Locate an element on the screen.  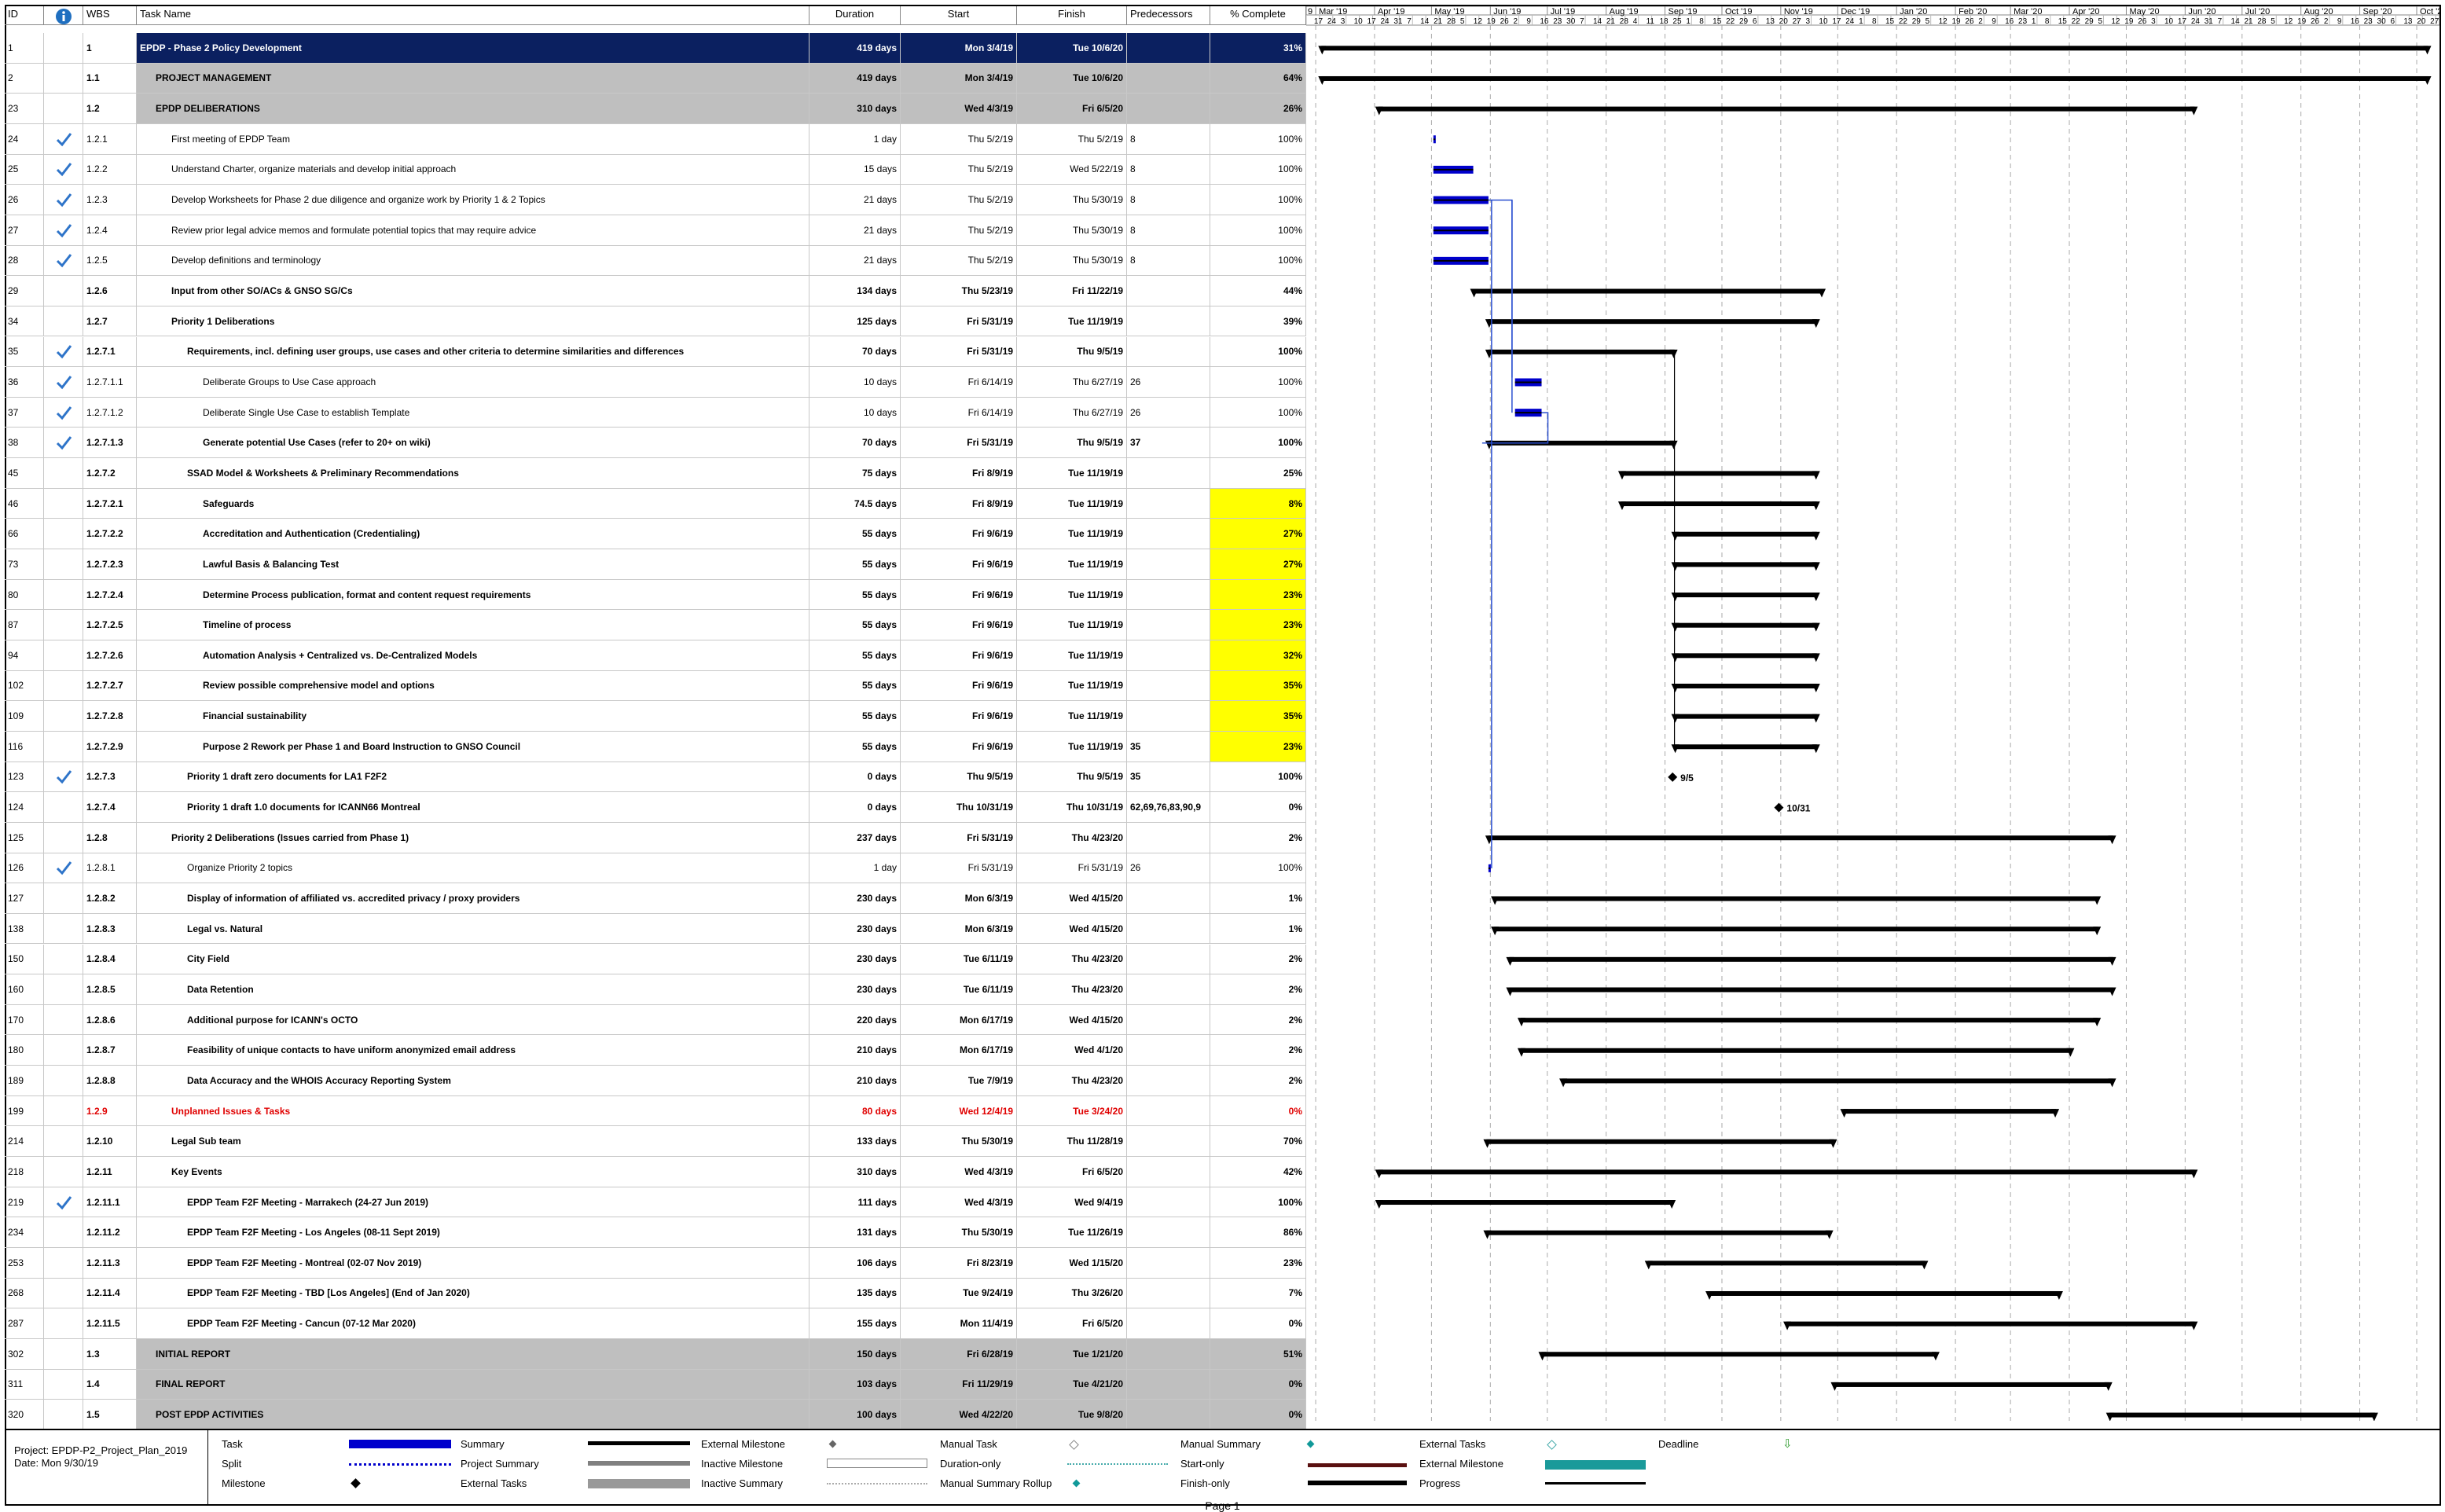
col-header-task-name: Task Name is located at coordinates (473, 16).